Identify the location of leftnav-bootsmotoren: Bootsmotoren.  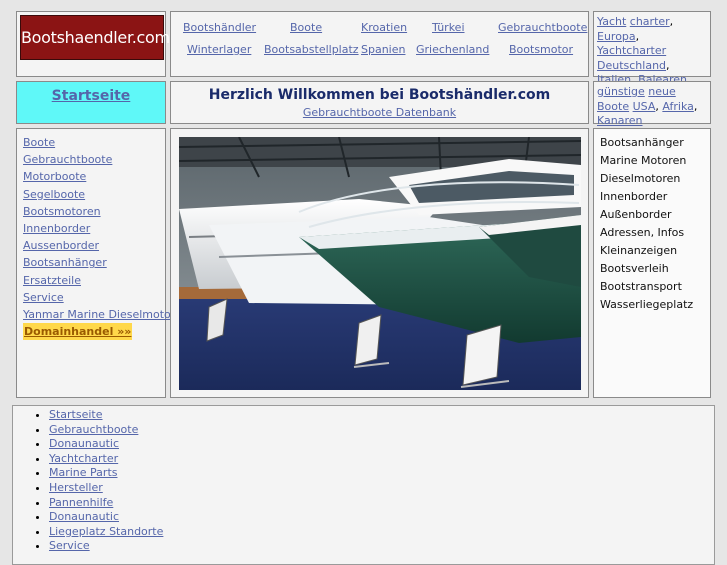
(91, 211).